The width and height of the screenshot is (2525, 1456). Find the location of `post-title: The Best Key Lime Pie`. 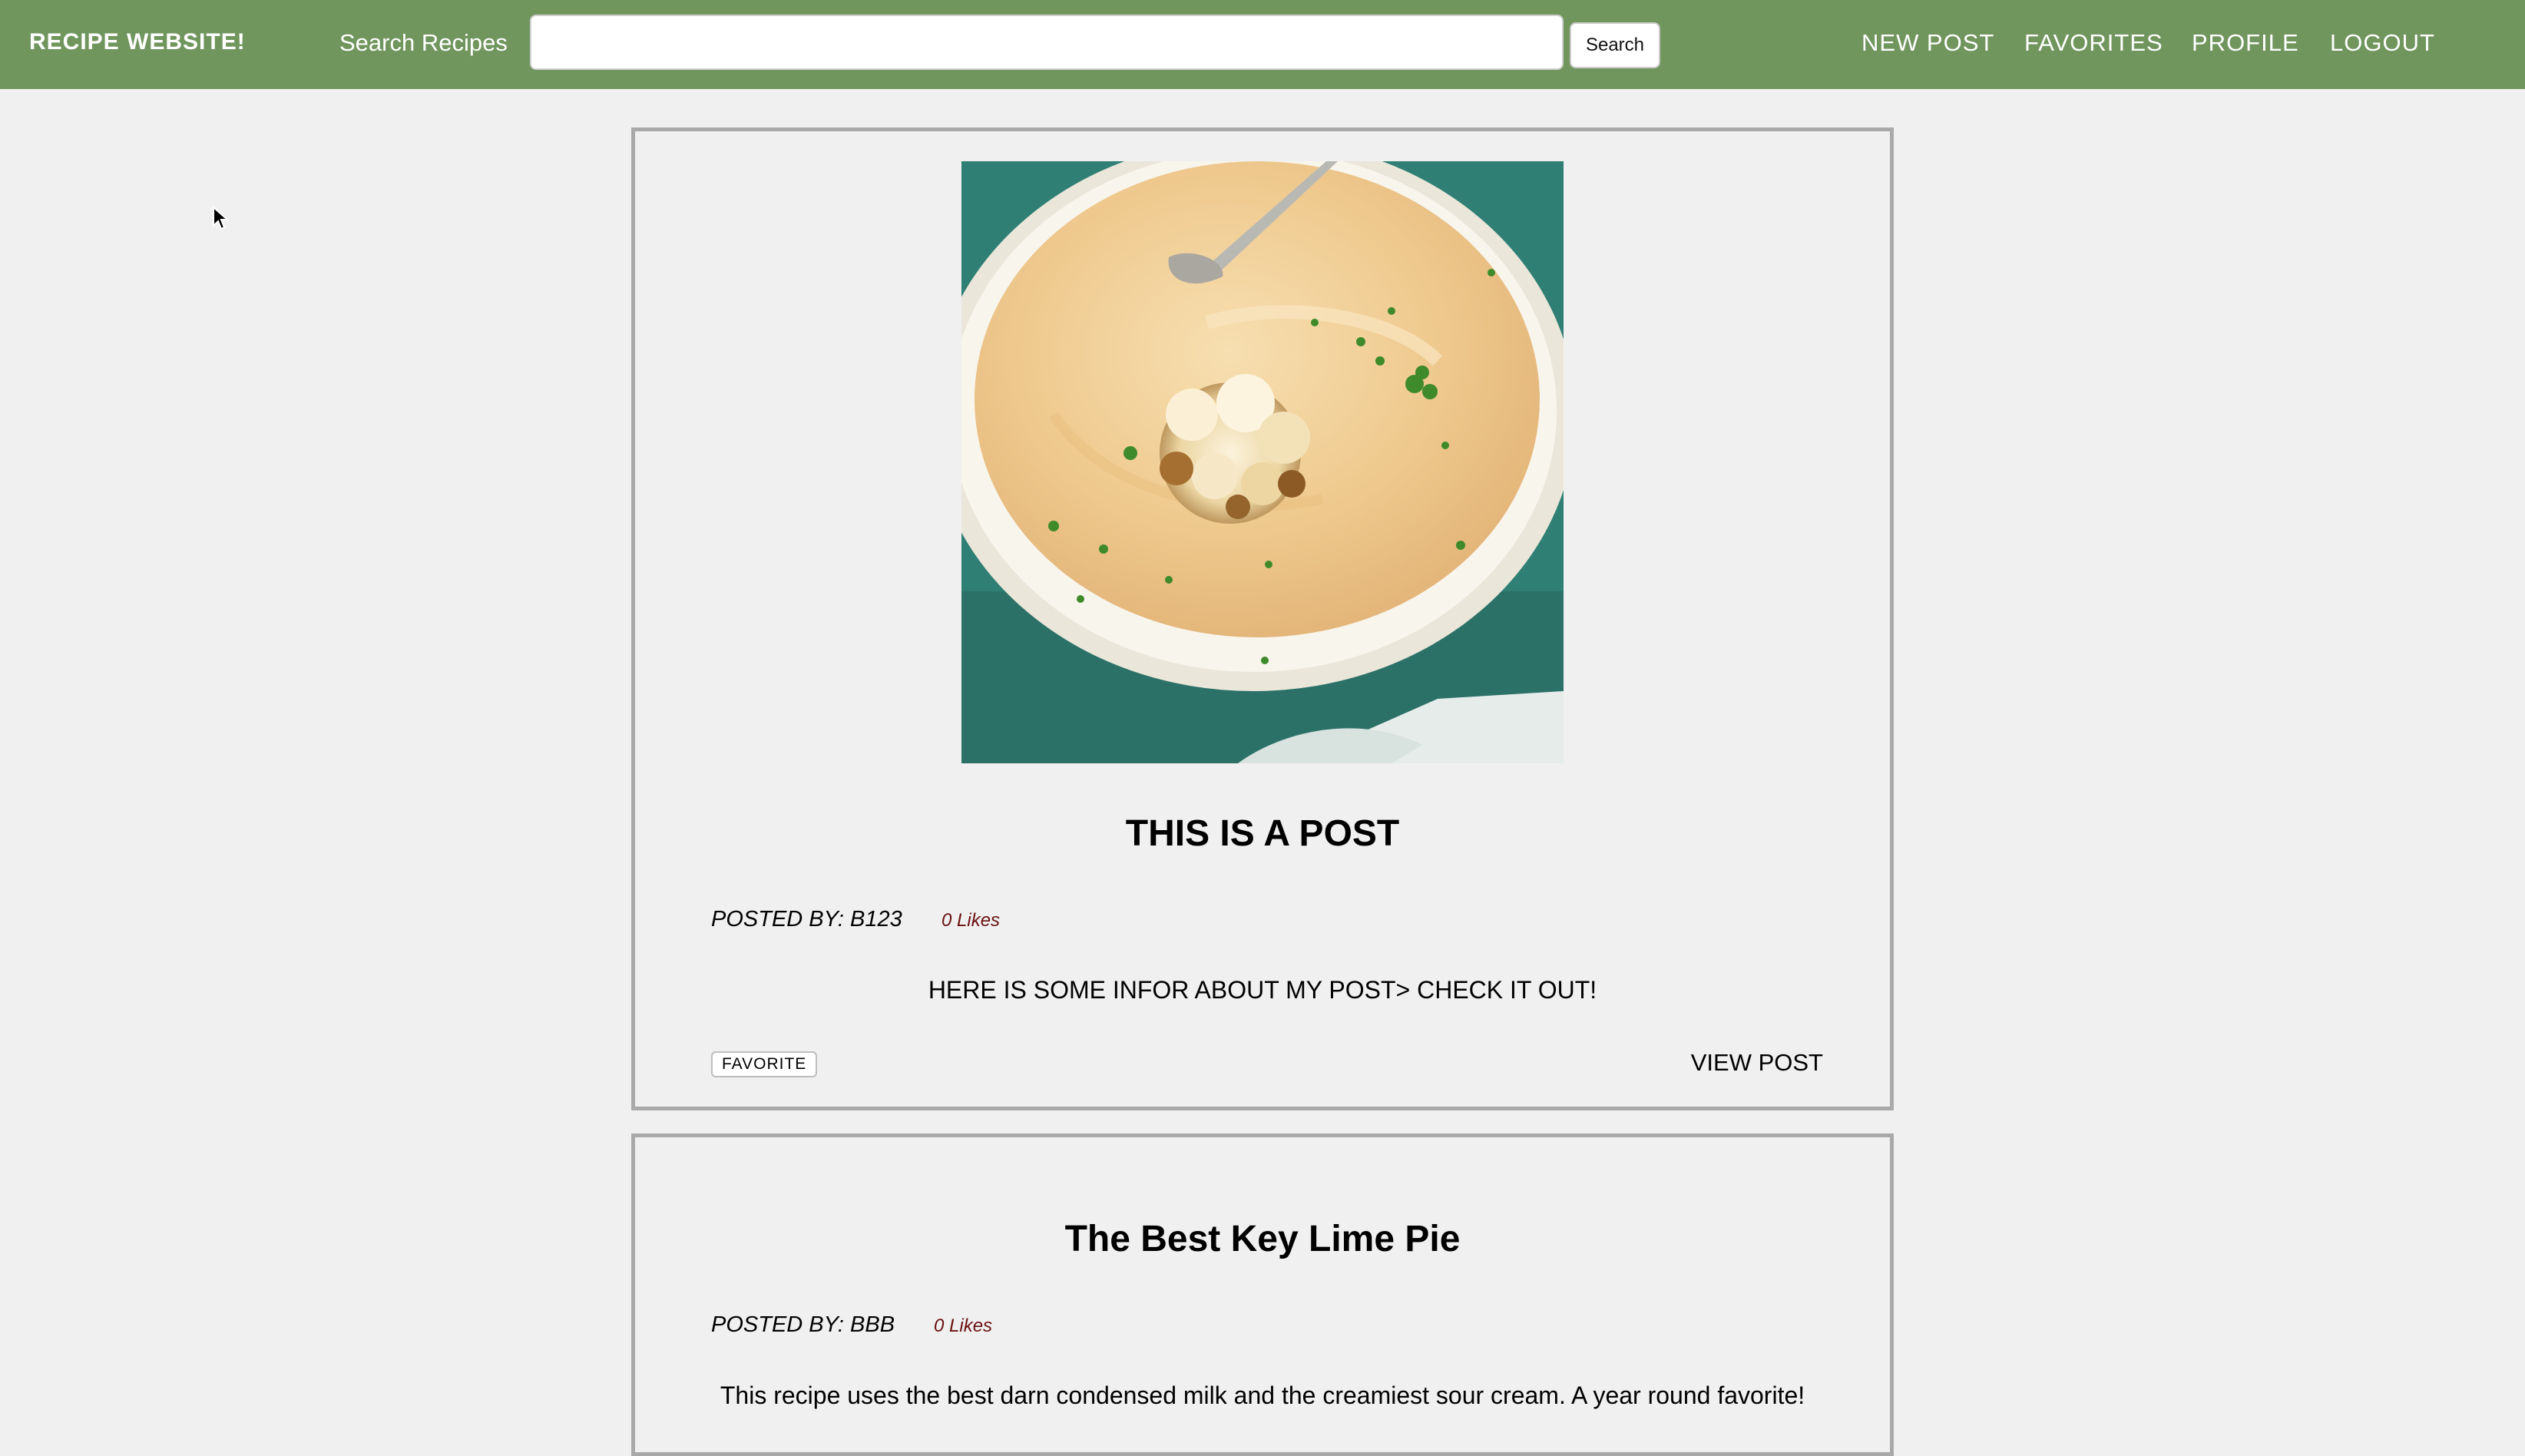

post-title: The Best Key Lime Pie is located at coordinates (1262, 1239).